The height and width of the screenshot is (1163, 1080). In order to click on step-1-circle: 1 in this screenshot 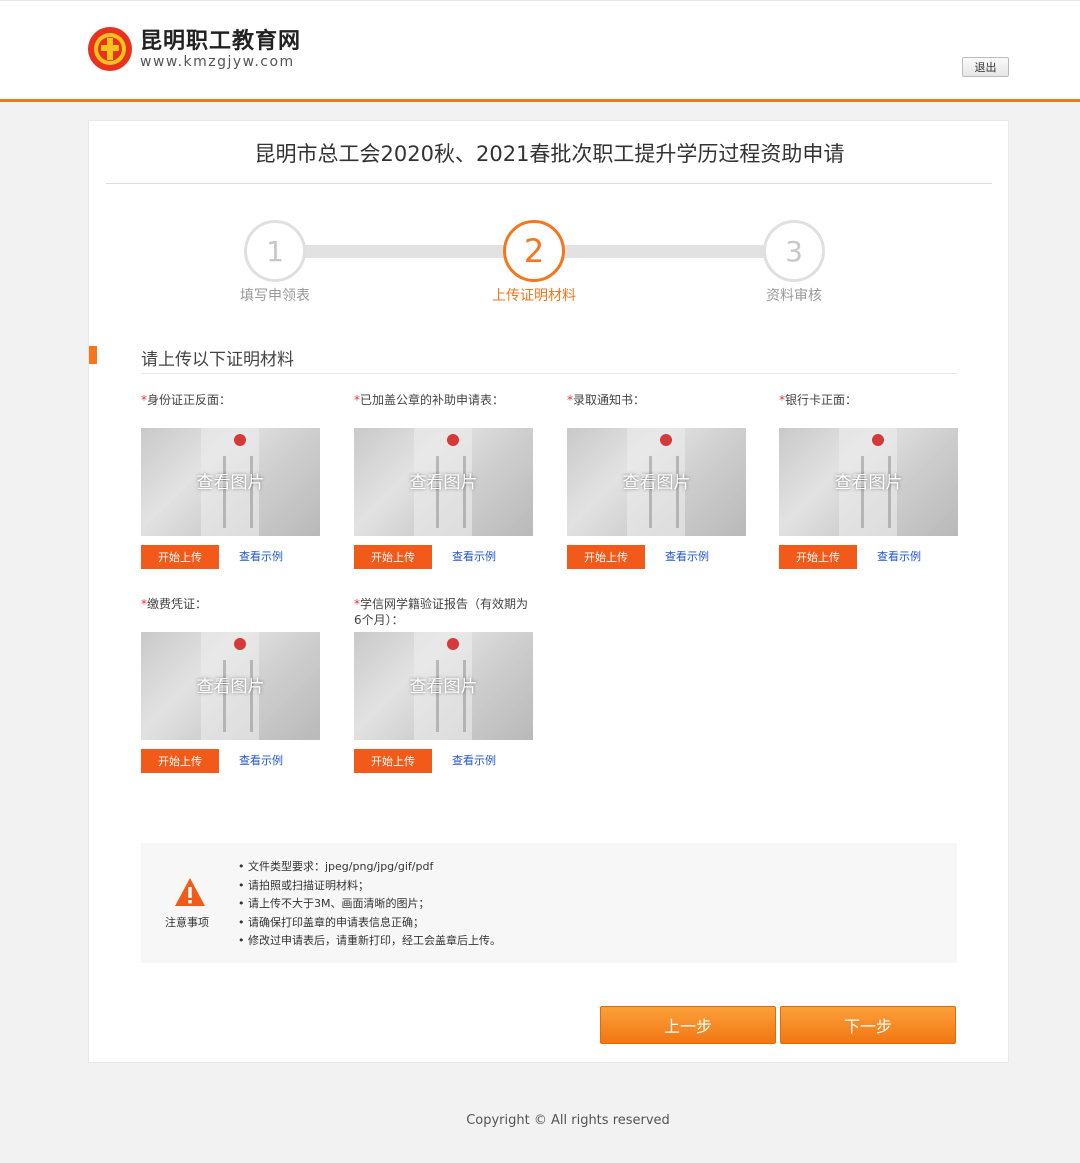, I will do `click(275, 251)`.